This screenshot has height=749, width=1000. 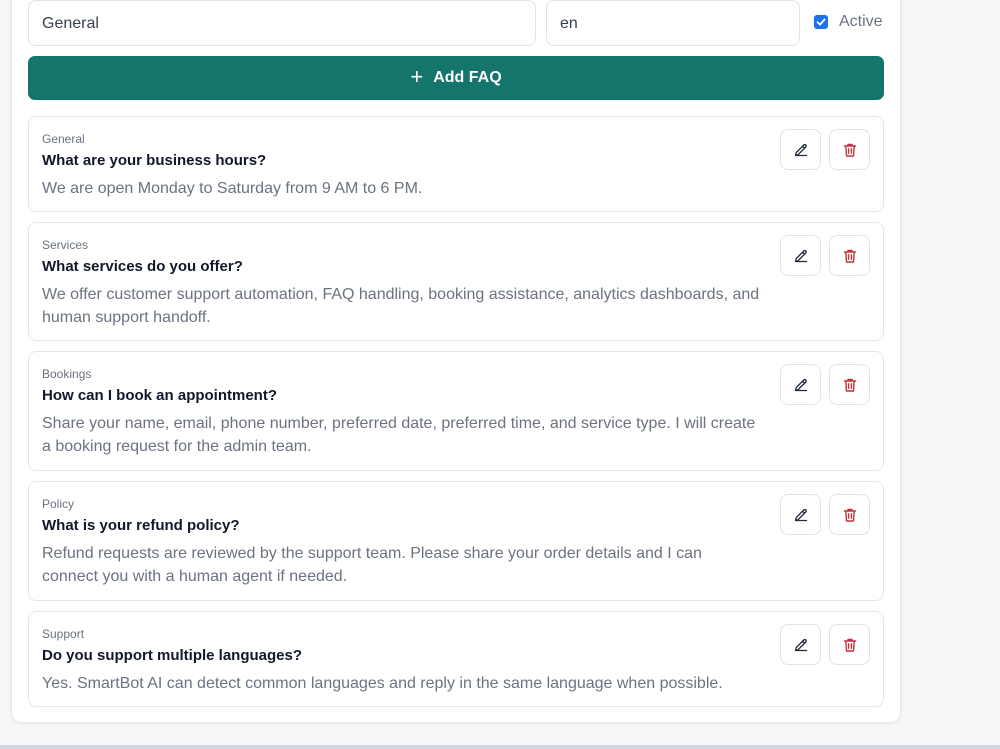 I want to click on plus-icon: +, so click(x=417, y=76).